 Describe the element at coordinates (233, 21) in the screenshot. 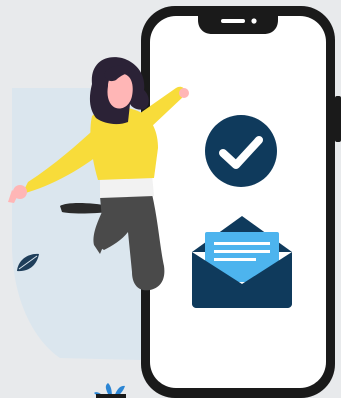

I see `notch-speaker` at that location.